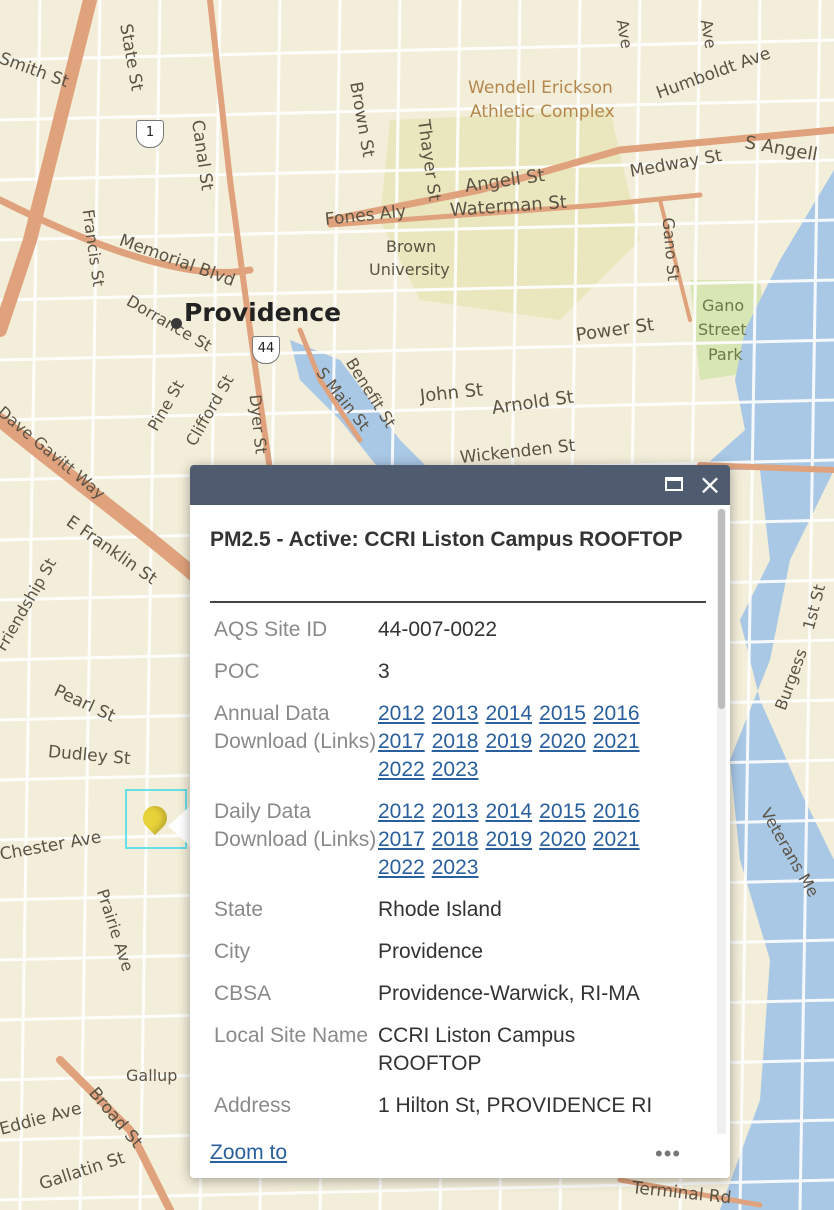 The width and height of the screenshot is (834, 1210). I want to click on label-university: University, so click(409, 269).